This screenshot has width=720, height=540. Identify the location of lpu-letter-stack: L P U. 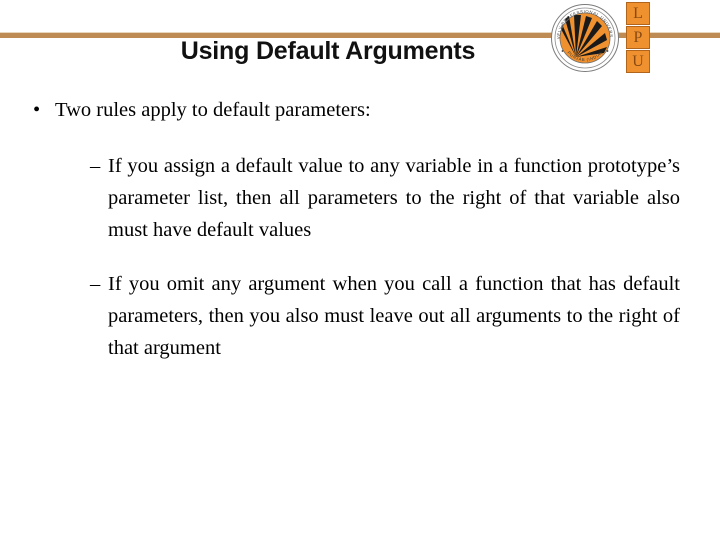
(639, 38).